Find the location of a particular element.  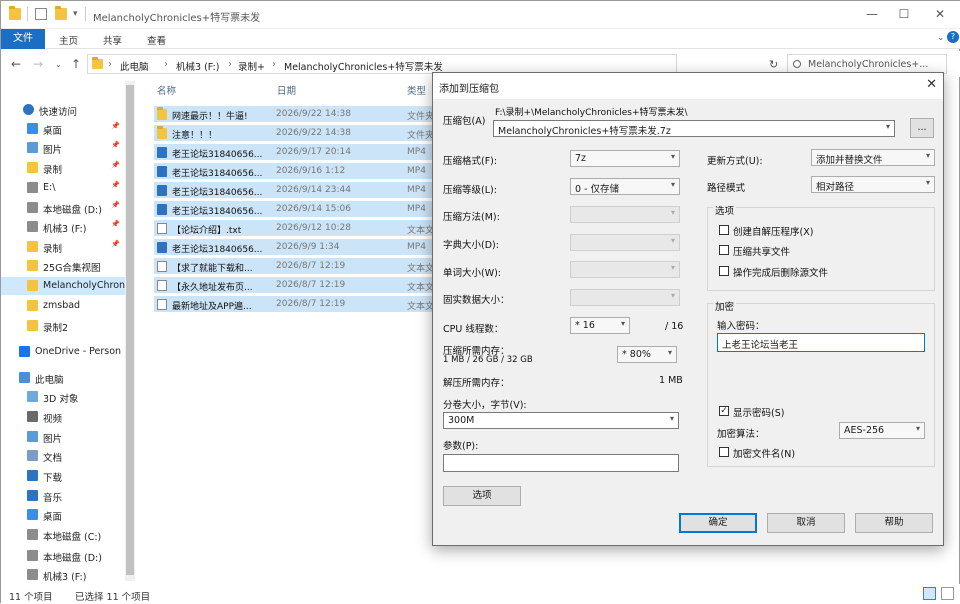

expand-ribbon-icon: ⌄ is located at coordinates (941, 38).